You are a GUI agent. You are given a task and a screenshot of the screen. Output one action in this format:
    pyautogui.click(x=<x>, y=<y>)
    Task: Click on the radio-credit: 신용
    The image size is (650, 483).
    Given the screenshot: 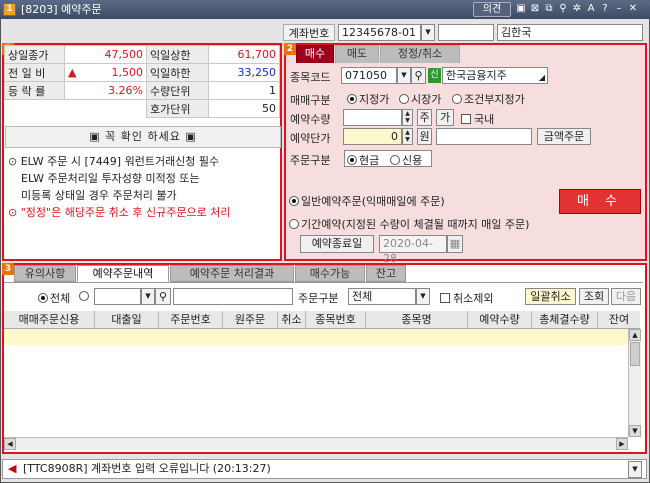 What is the action you would take?
    pyautogui.click(x=406, y=160)
    